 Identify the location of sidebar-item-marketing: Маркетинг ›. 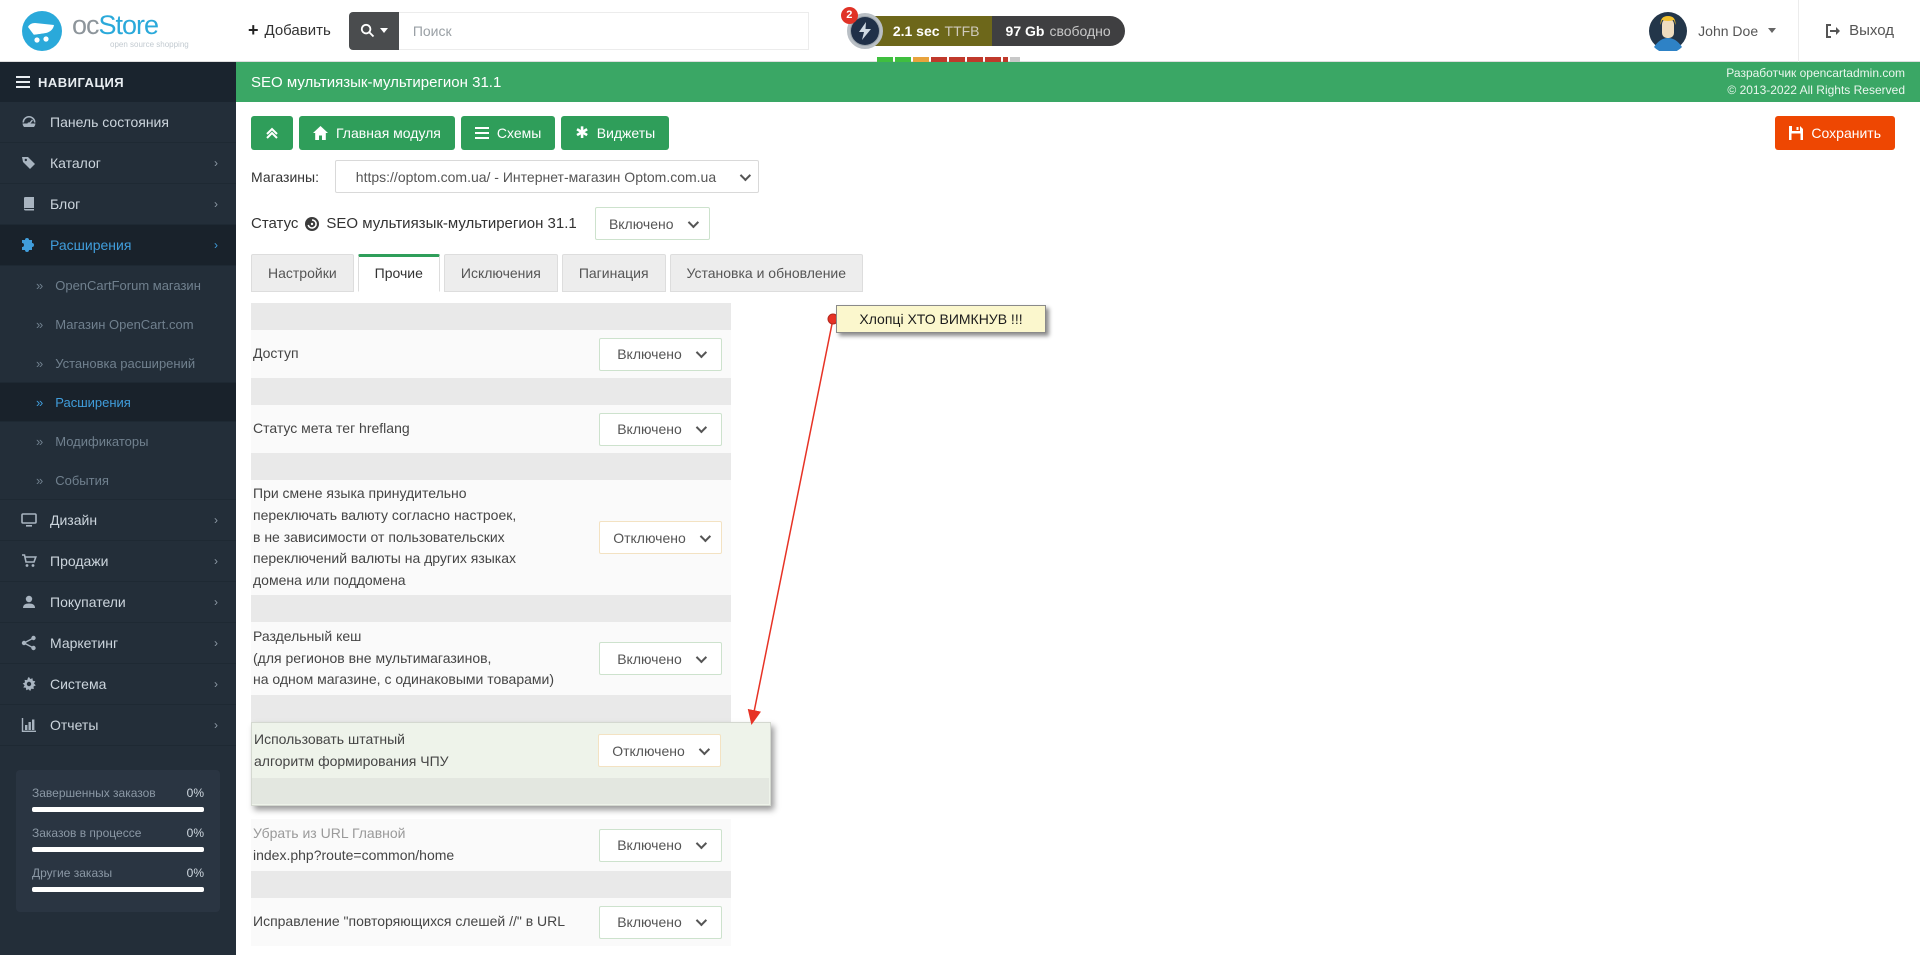
(118, 643).